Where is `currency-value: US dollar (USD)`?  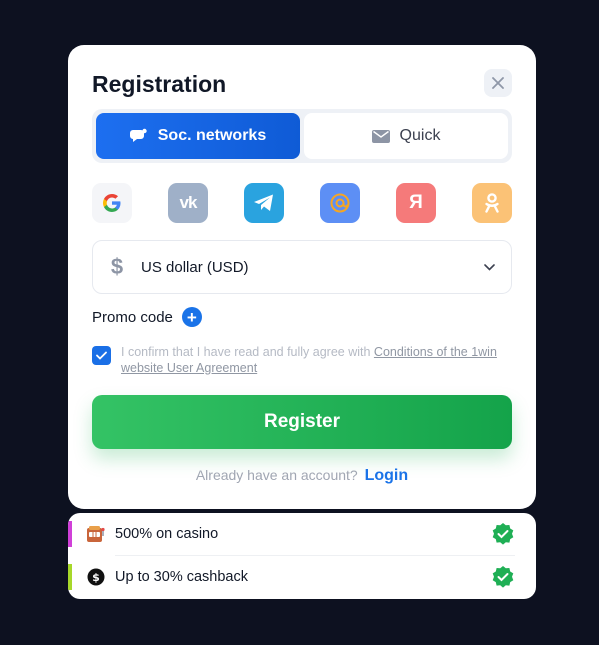 currency-value: US dollar (USD) is located at coordinates (195, 267).